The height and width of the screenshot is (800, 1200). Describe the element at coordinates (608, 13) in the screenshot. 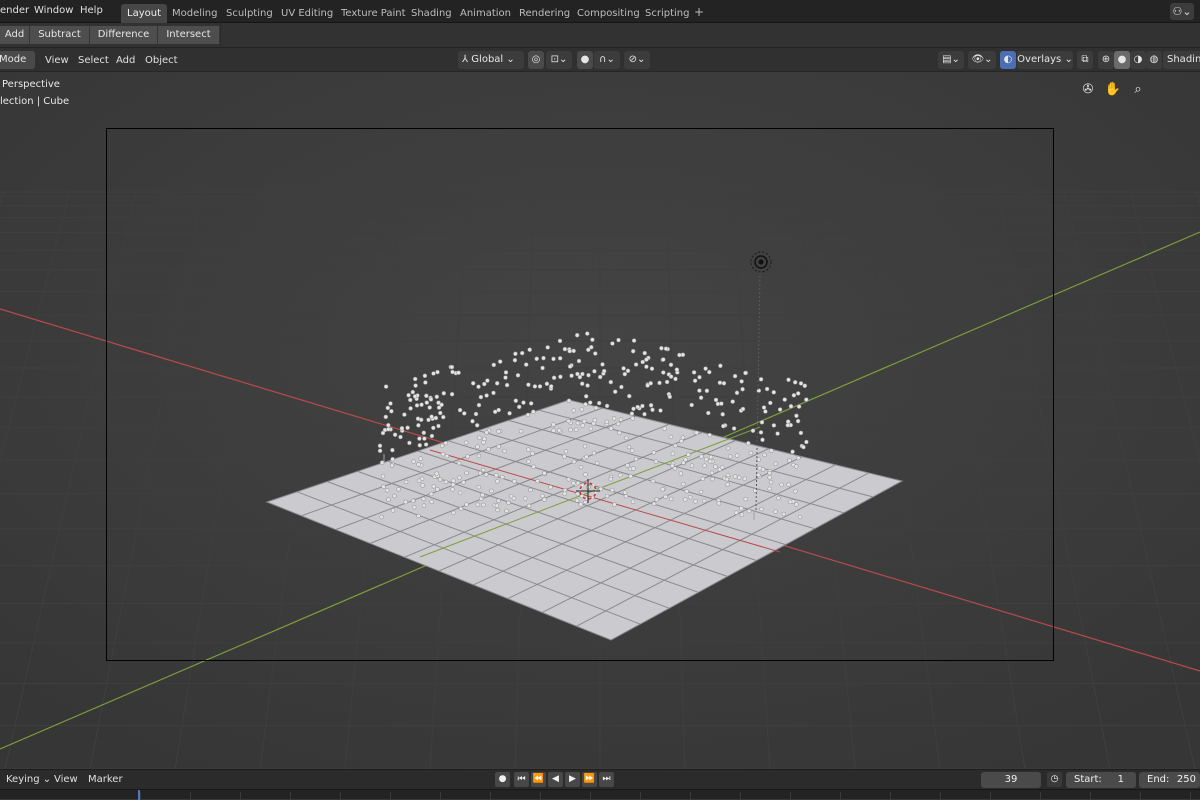

I see `tab-compositing: Compositing` at that location.